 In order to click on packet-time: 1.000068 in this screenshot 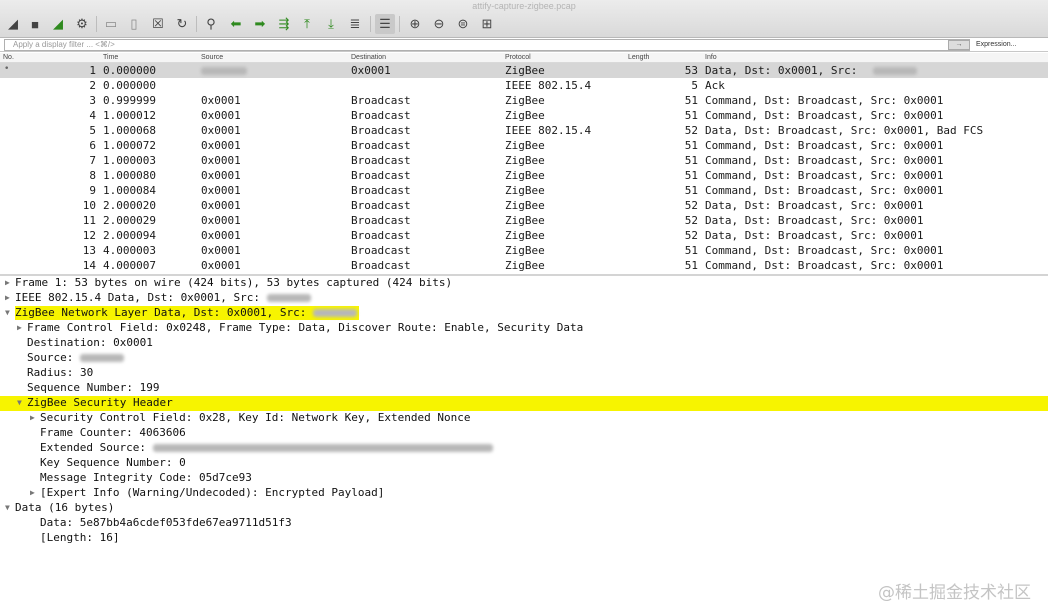, I will do `click(129, 130)`.